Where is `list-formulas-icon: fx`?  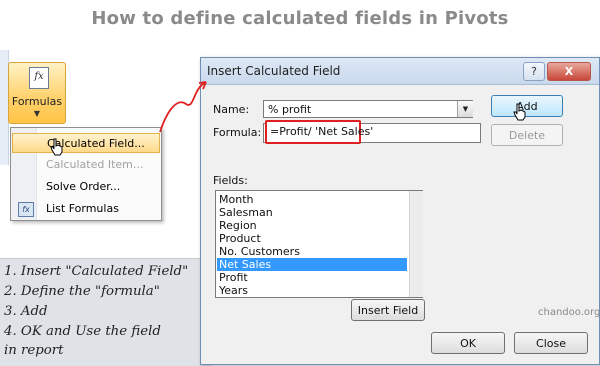 list-formulas-icon: fx is located at coordinates (26, 209).